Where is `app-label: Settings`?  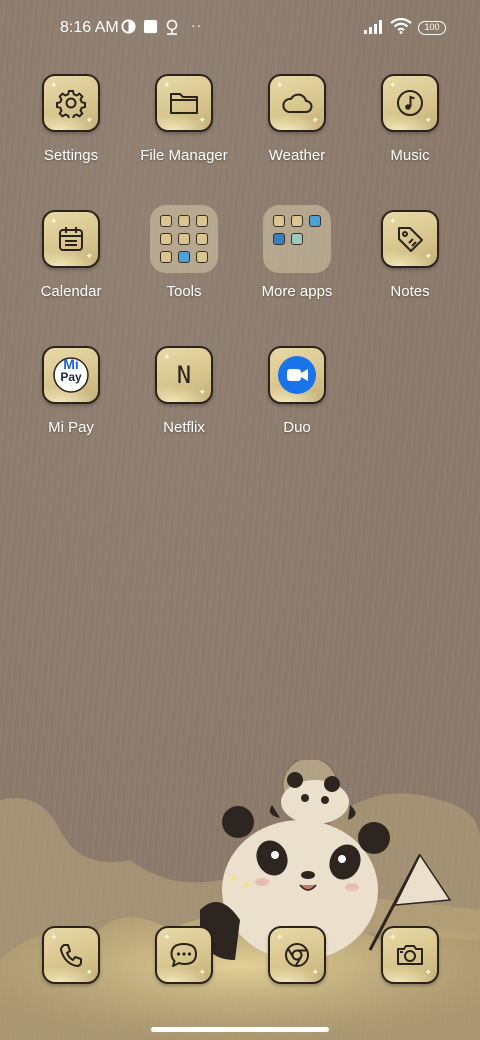 app-label: Settings is located at coordinates (71, 155).